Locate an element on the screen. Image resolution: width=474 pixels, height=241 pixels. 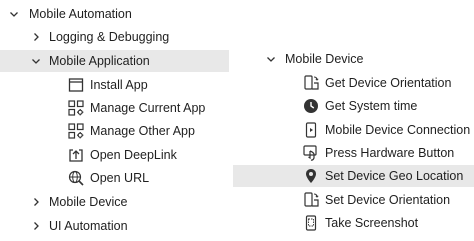
tree-item-label: Manage Other App is located at coordinates (142, 131).